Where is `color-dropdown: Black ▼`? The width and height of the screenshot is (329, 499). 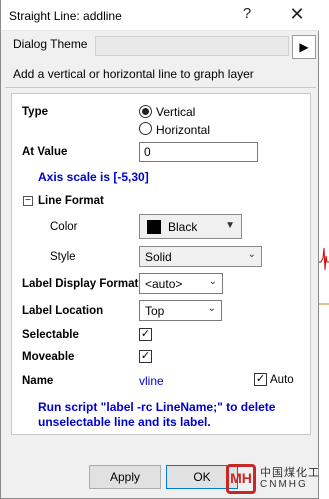 color-dropdown: Black ▼ is located at coordinates (190, 226).